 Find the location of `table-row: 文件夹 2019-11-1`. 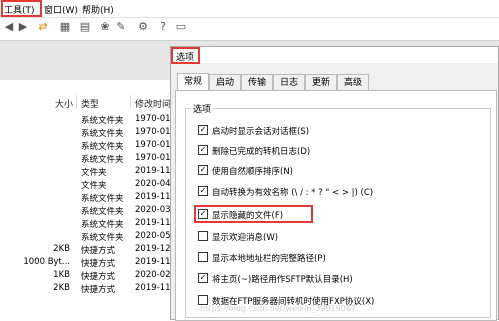

table-row: 文件夹 2019-11-1 is located at coordinates (90, 172).